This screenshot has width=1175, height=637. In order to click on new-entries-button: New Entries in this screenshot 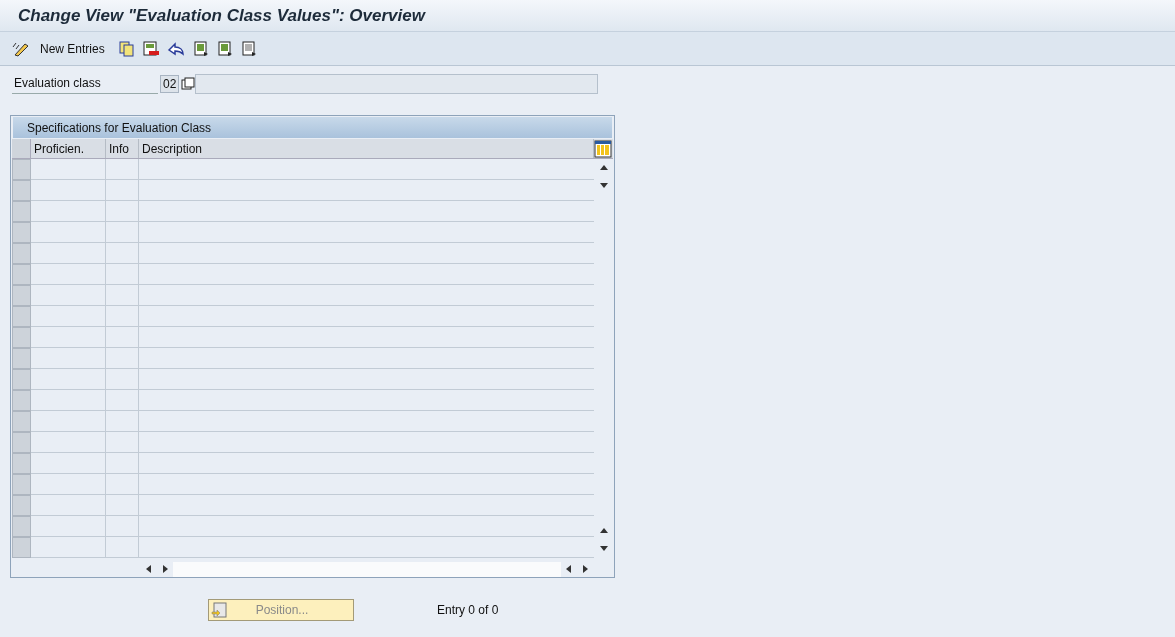, I will do `click(72, 48)`.